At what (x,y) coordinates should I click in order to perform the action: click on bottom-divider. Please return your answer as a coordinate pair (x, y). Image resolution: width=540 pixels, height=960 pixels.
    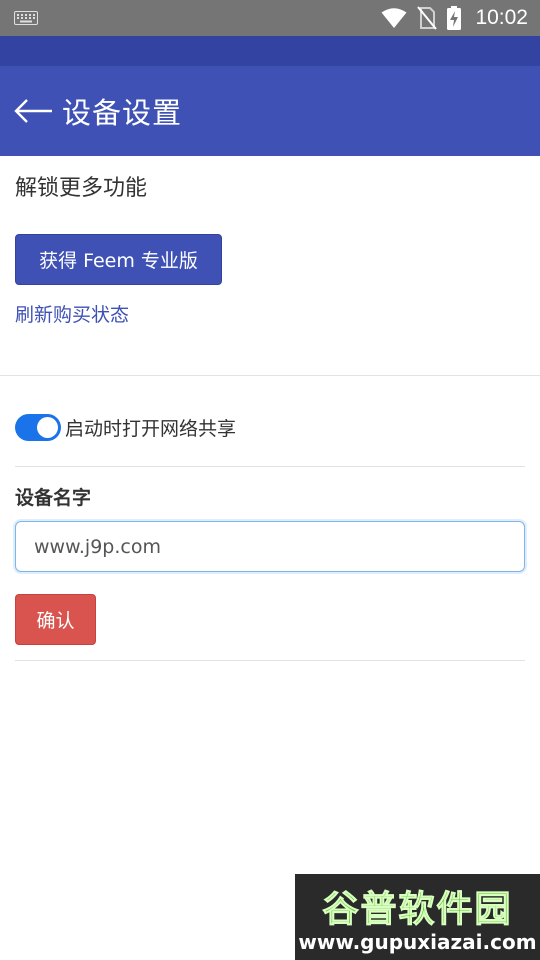
    Looking at the image, I should click on (270, 660).